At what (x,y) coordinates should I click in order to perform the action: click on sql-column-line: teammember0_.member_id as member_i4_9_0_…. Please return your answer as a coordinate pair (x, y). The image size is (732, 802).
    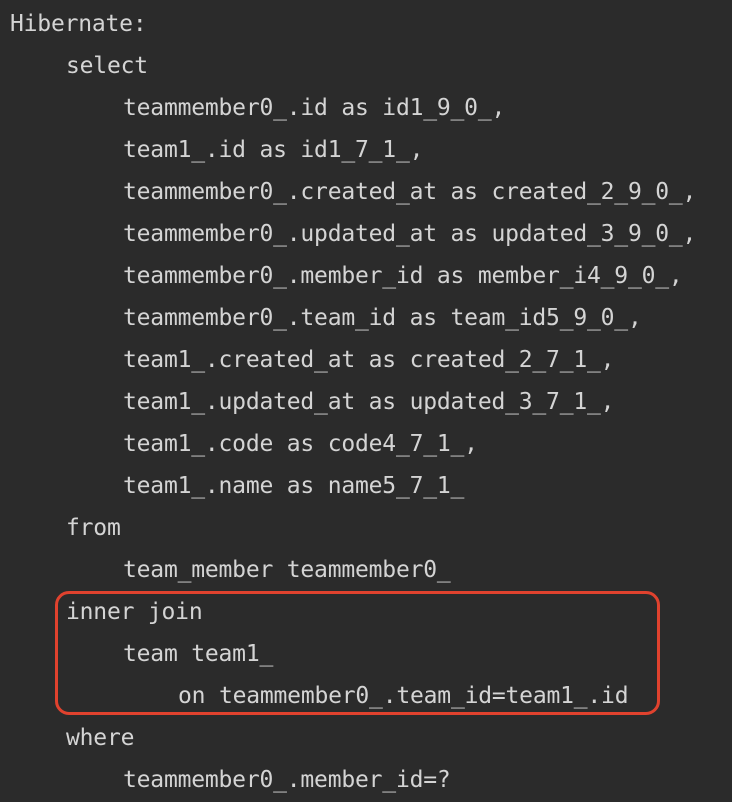
    Looking at the image, I should click on (403, 276).